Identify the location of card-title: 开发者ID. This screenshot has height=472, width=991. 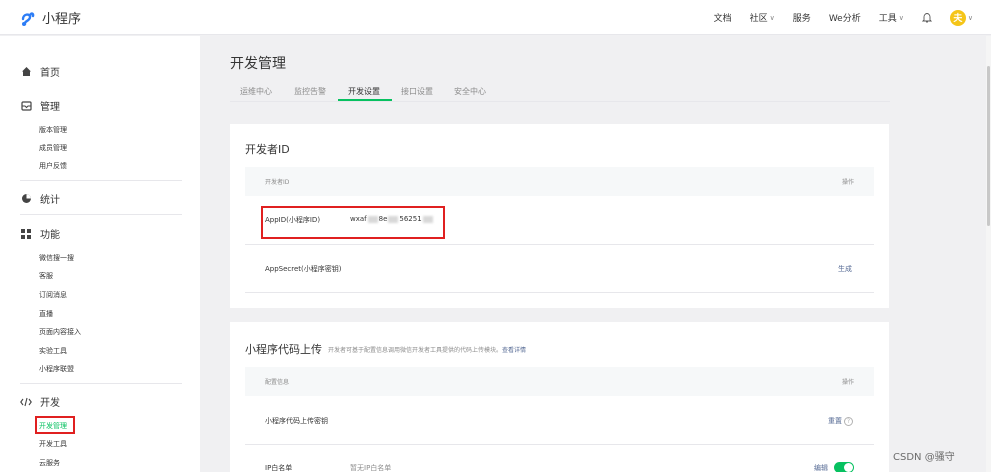
(267, 149).